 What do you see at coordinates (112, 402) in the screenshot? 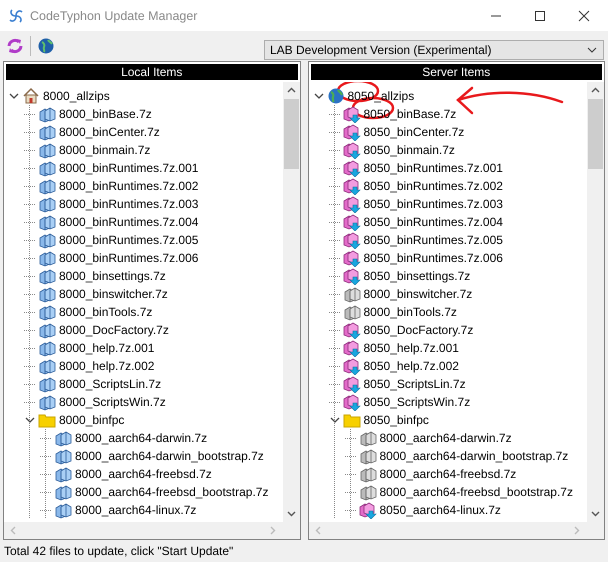
I see `tree-item: 8000_ScriptsWin.7z` at bounding box center [112, 402].